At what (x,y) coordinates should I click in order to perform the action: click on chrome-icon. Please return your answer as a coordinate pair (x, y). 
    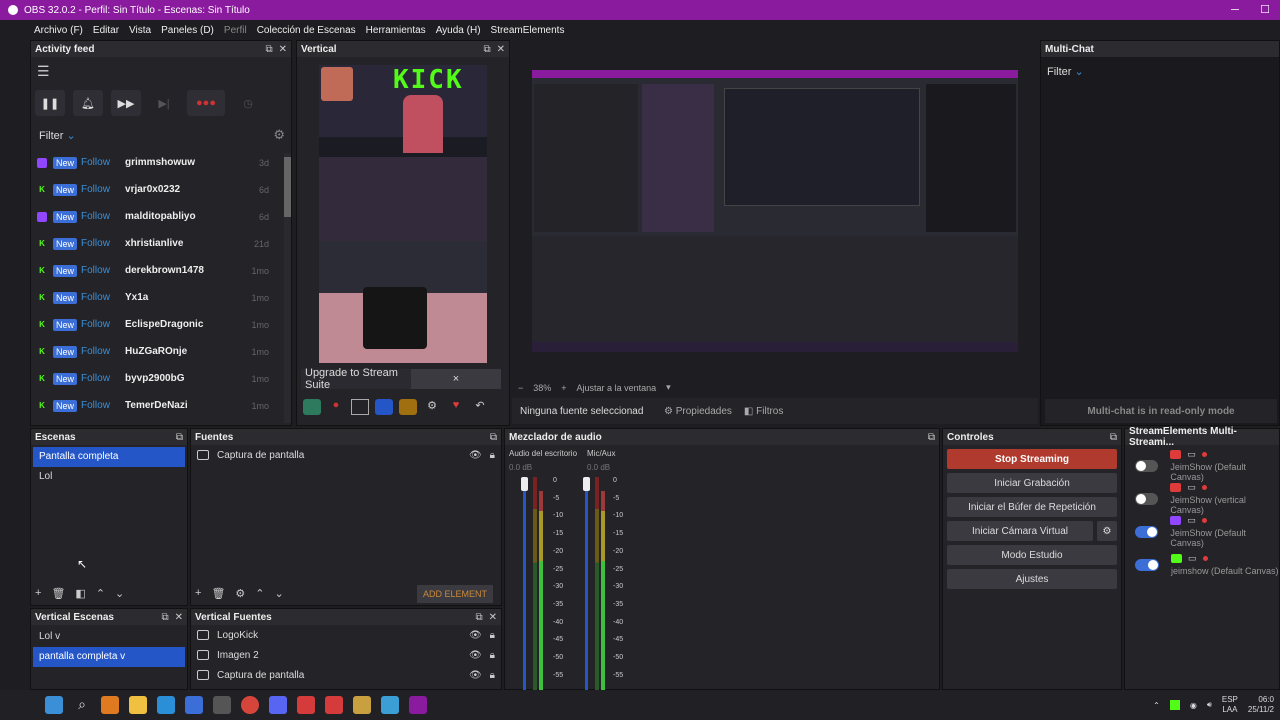
    Looking at the image, I should click on (250, 705).